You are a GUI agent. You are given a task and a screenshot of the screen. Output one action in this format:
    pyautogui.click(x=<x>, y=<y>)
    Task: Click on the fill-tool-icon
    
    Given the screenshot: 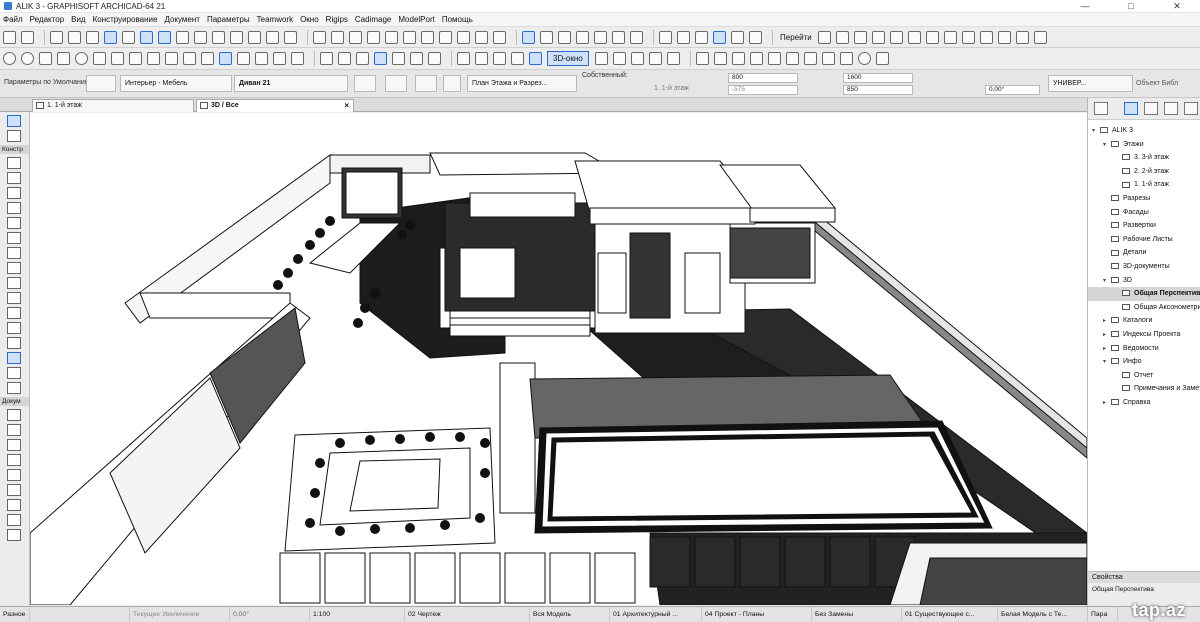 What is the action you would take?
    pyautogui.click(x=14, y=475)
    